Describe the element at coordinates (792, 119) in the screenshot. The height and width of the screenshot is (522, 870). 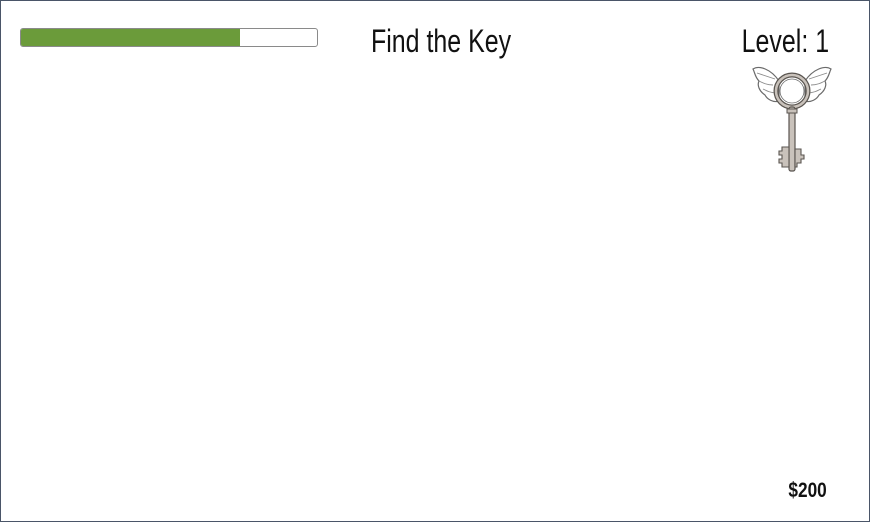
I see `winged-key-icon` at that location.